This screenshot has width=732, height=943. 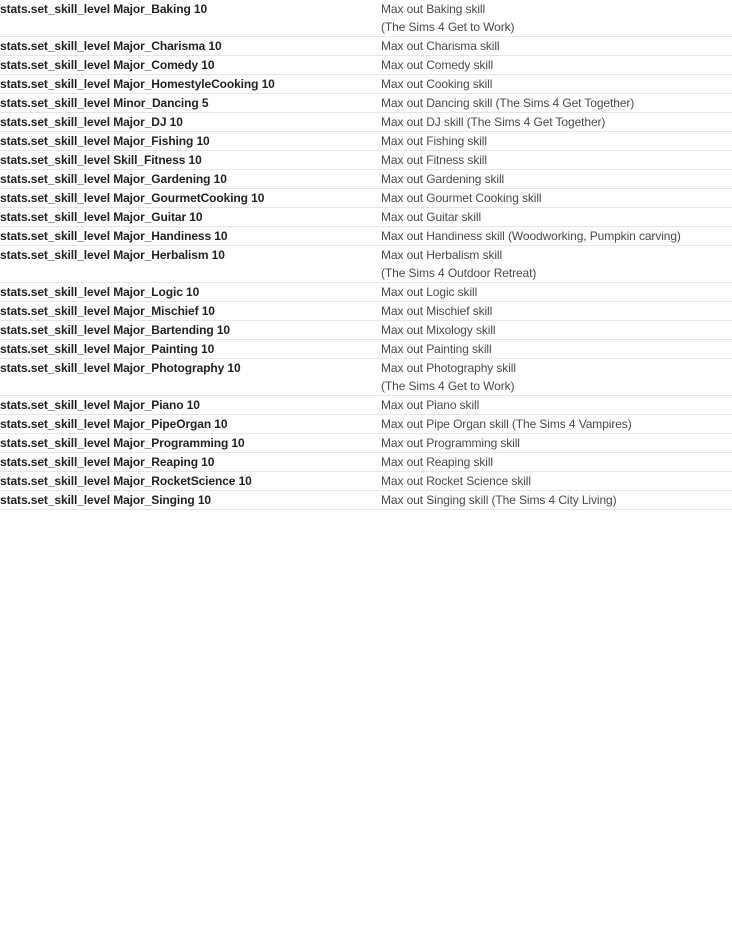 I want to click on cheat-command-text: stats.set_skill_level Major_Reaping 10, so click(x=107, y=462).